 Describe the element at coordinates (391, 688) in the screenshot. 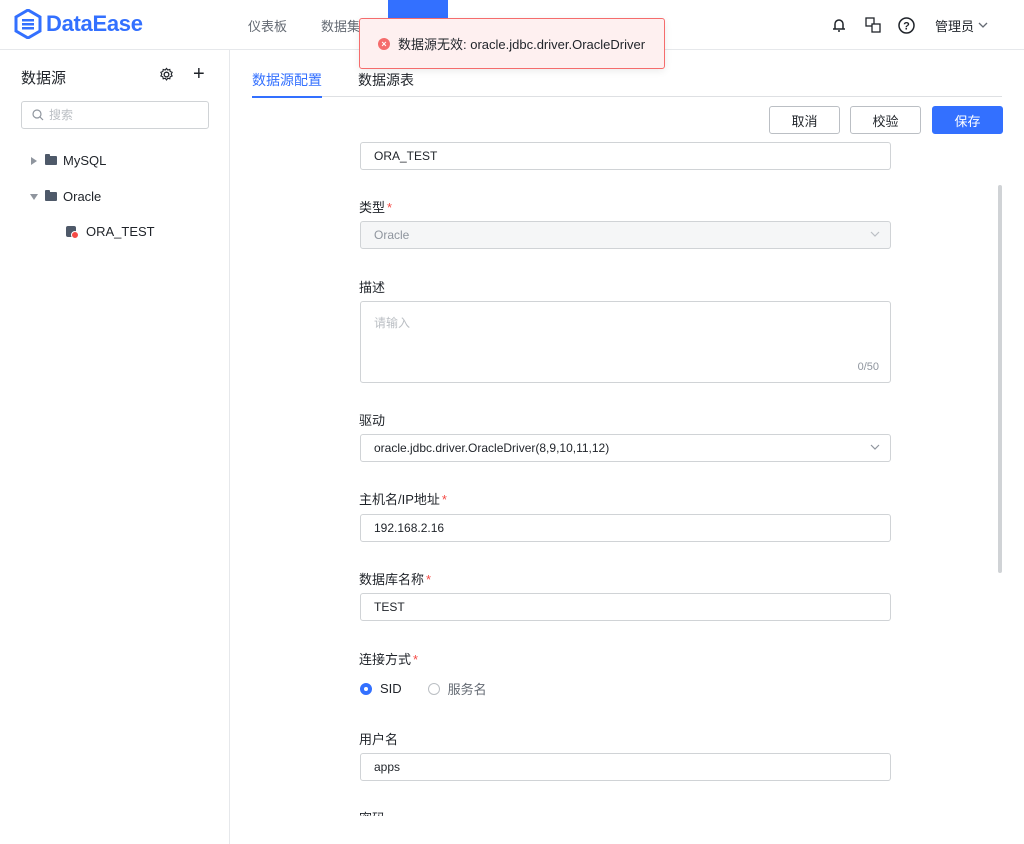

I see `radio-label: SID` at that location.